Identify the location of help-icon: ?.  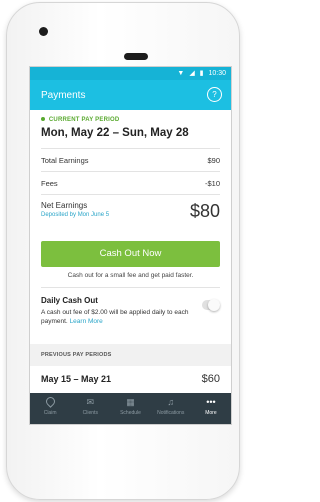
(214, 94).